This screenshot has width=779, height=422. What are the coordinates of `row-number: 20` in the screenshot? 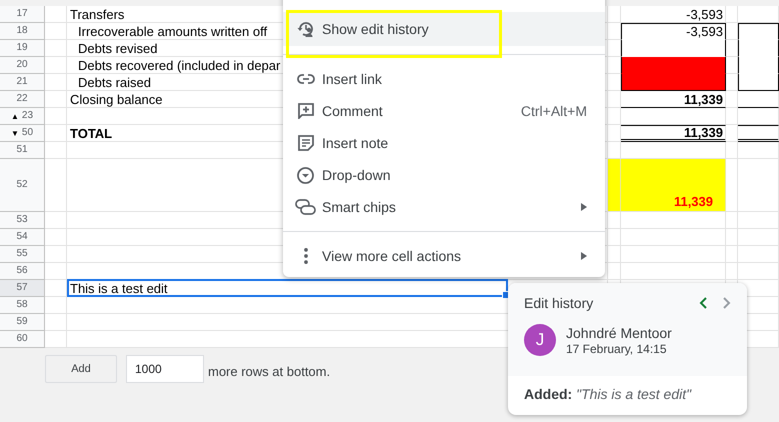 It's located at (22, 65).